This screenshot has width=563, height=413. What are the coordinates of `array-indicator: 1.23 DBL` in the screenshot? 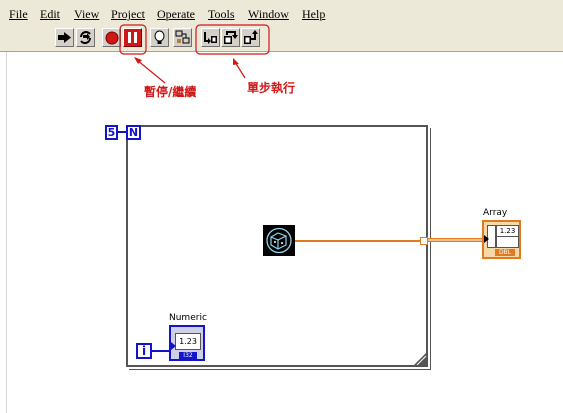 It's located at (501, 239).